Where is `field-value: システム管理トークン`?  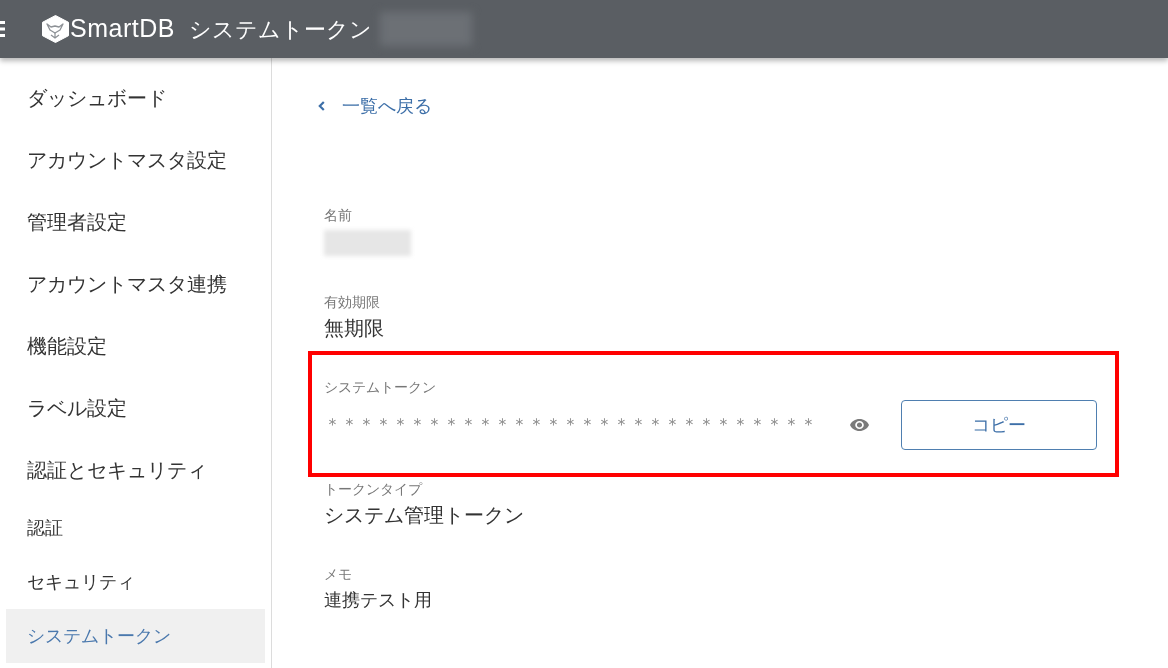 field-value: システム管理トークン is located at coordinates (424, 515).